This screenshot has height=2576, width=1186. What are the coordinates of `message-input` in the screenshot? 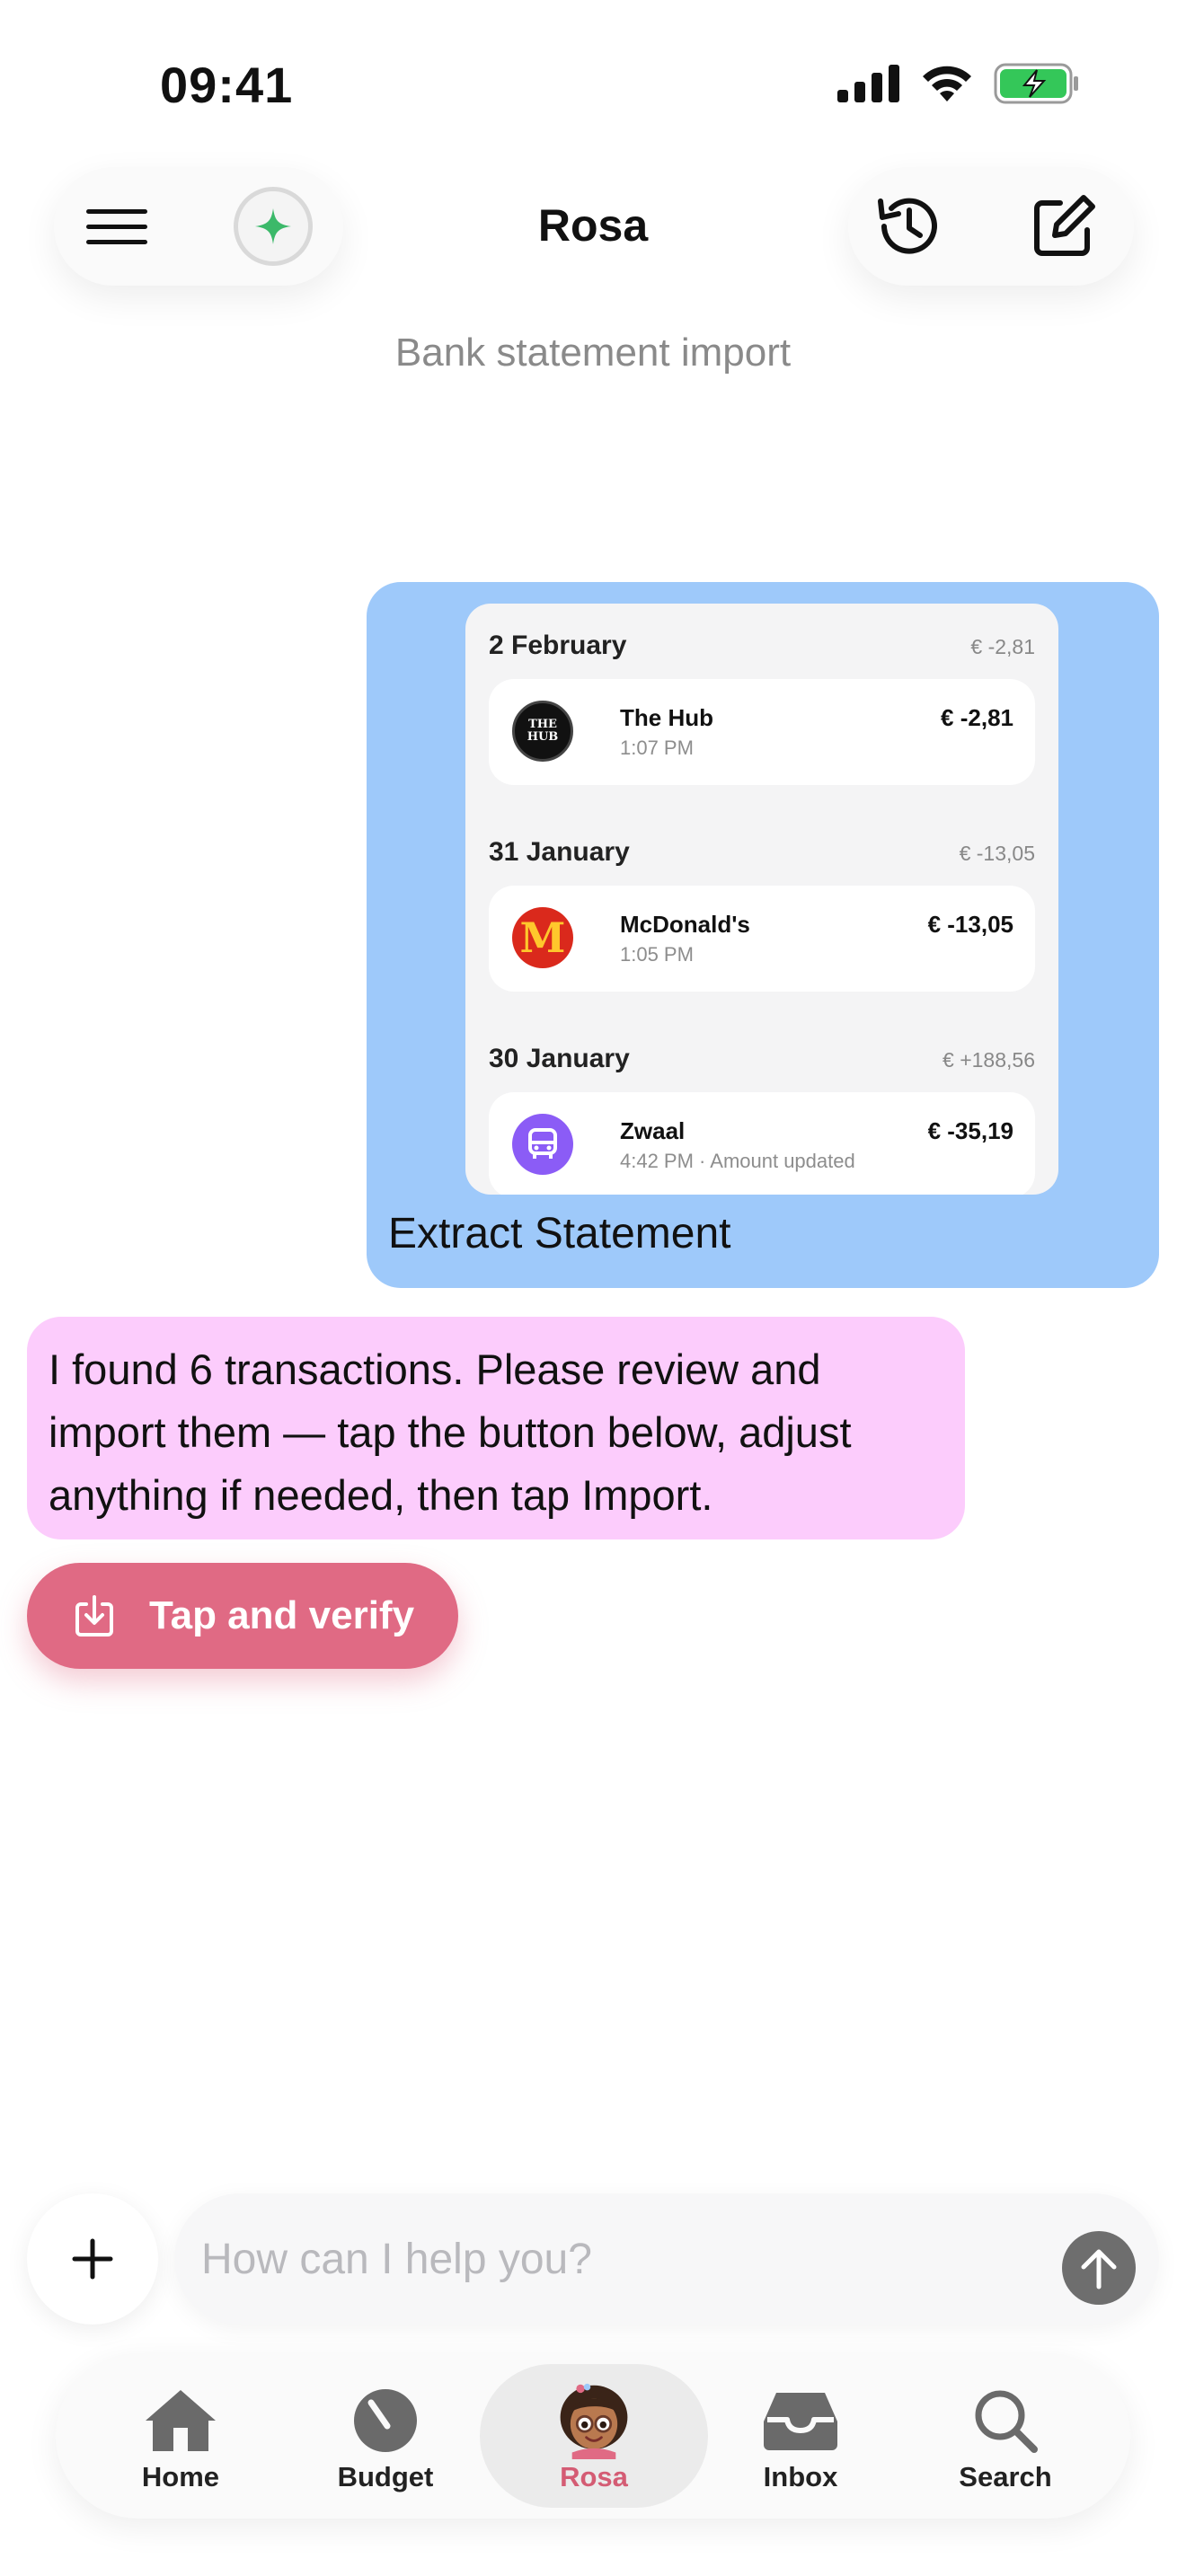 It's located at (605, 2259).